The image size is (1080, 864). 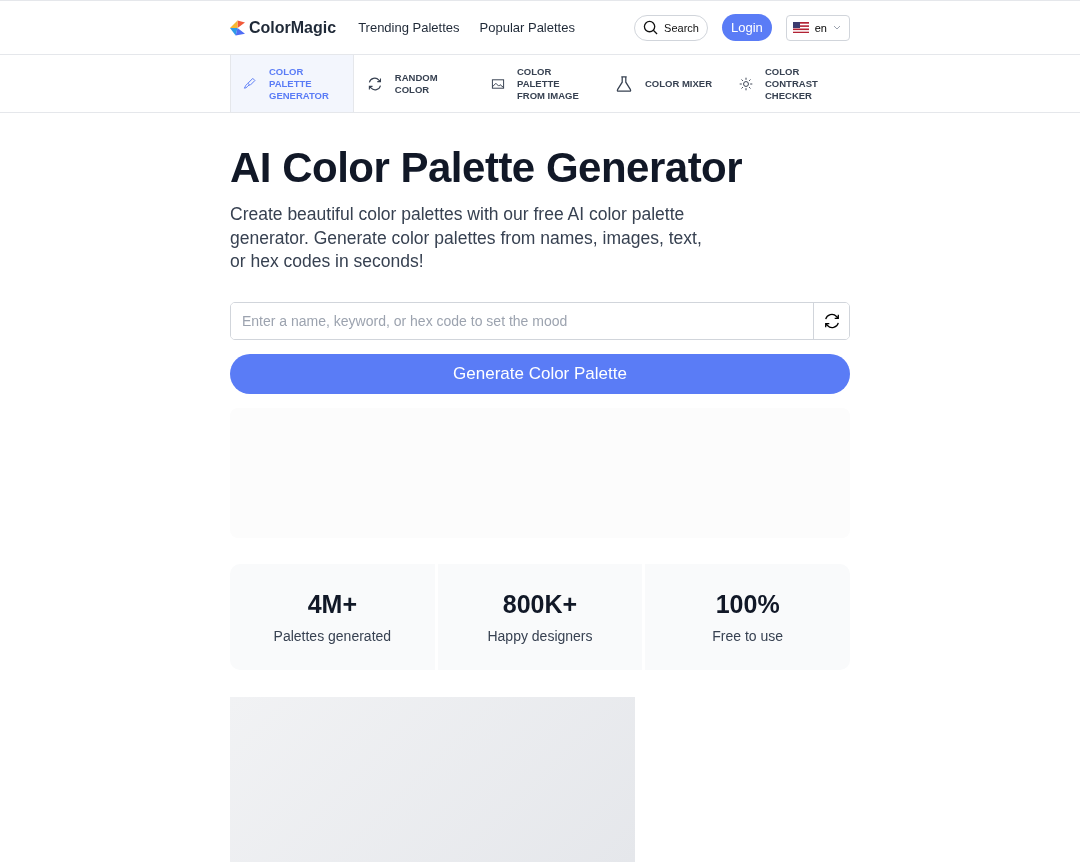 What do you see at coordinates (527, 27) in the screenshot?
I see `nav-link: Popular Palettes` at bounding box center [527, 27].